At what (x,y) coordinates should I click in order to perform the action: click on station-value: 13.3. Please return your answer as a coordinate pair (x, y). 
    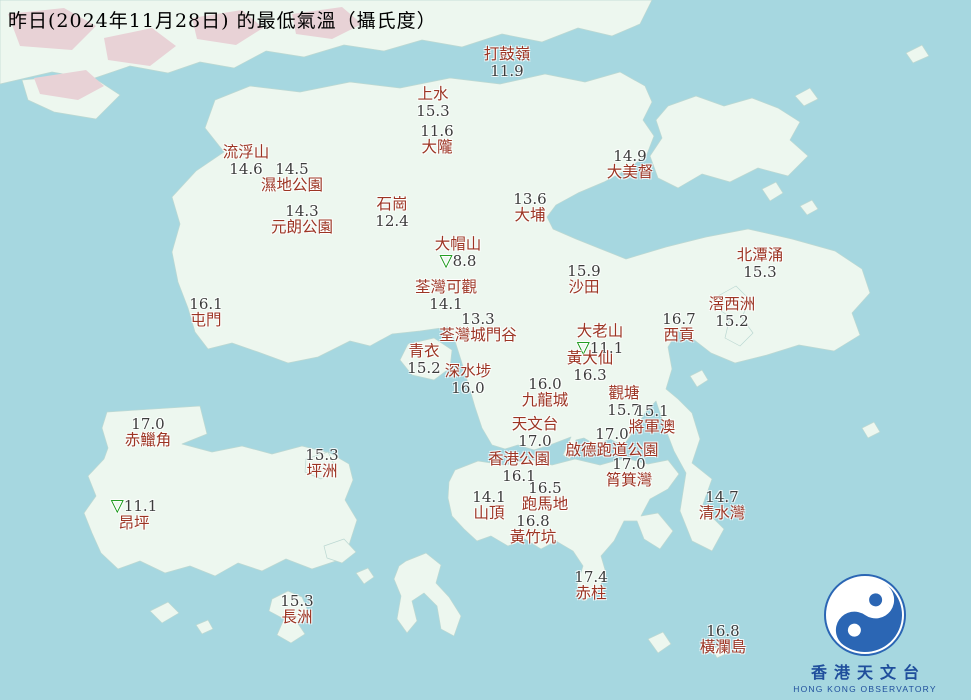
    Looking at the image, I should click on (478, 319).